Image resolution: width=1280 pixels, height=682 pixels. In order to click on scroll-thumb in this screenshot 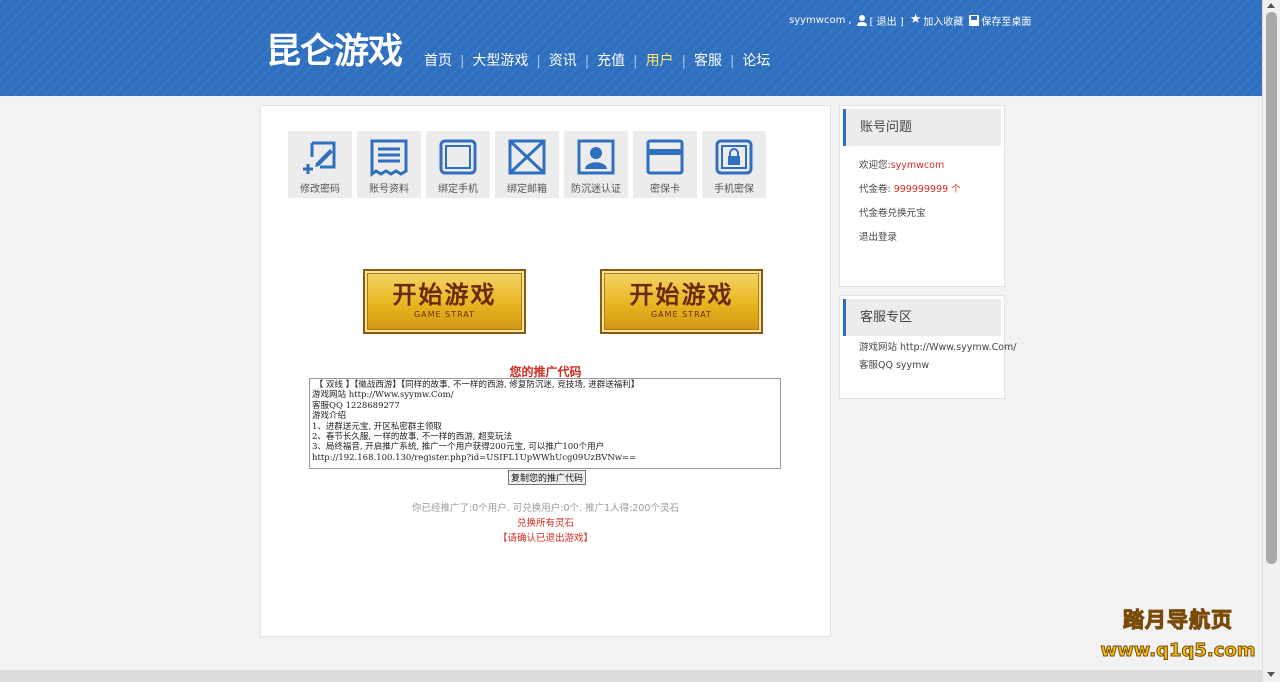, I will do `click(1271, 288)`.